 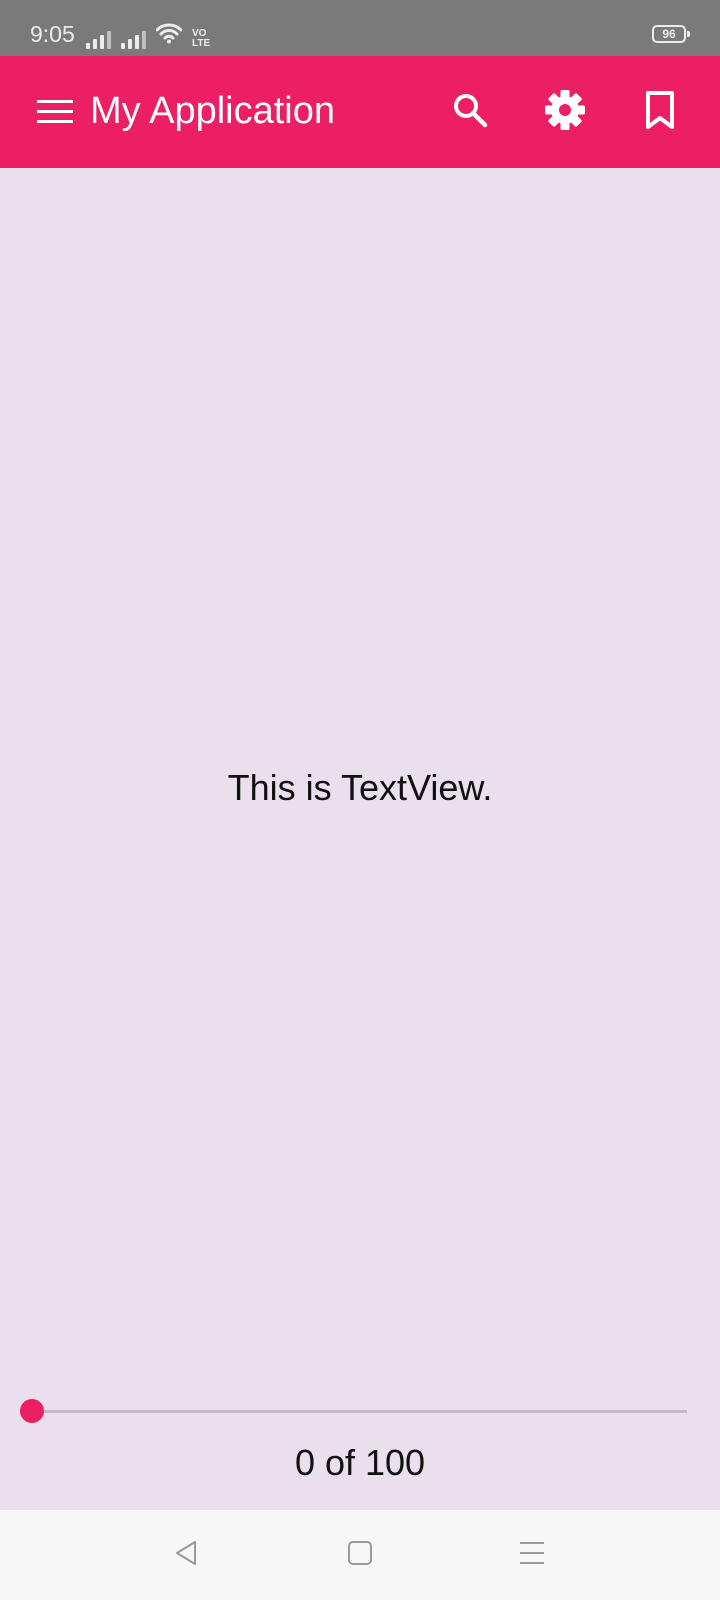 What do you see at coordinates (360, 1462) in the screenshot?
I see `seekbar-label: 0 of 100` at bounding box center [360, 1462].